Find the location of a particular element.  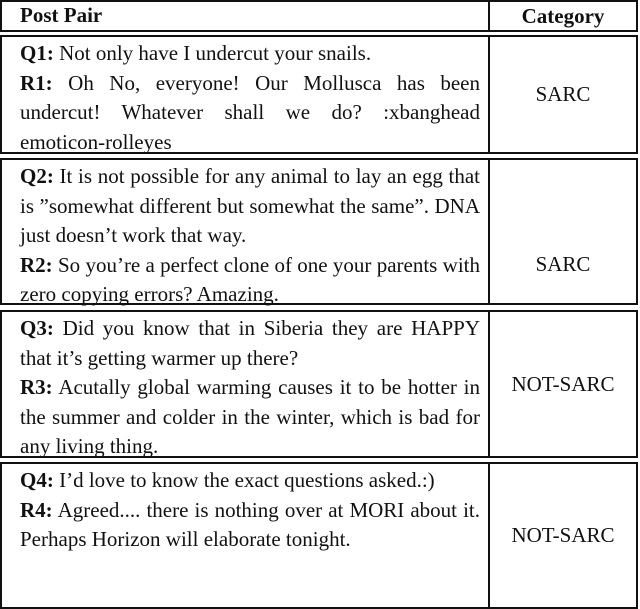

response-label: R4: is located at coordinates (36, 509).